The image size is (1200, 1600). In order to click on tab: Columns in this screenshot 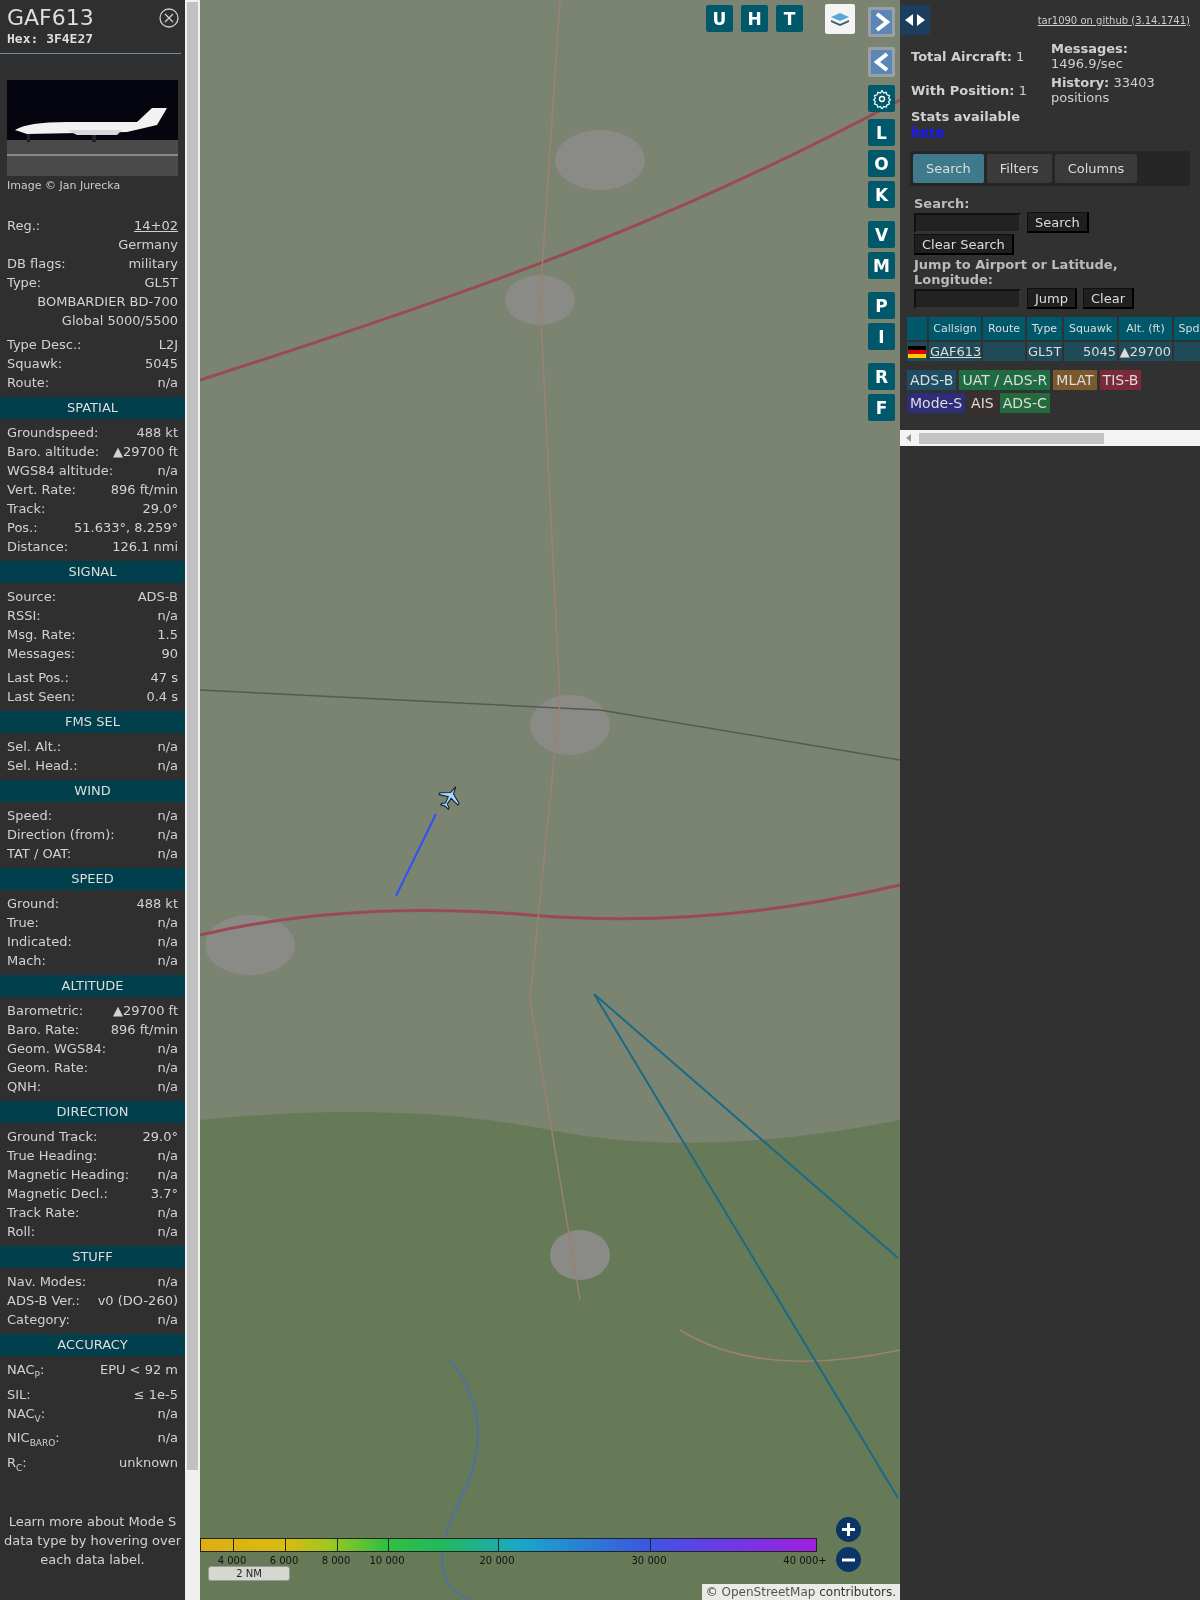, I will do `click(1096, 168)`.